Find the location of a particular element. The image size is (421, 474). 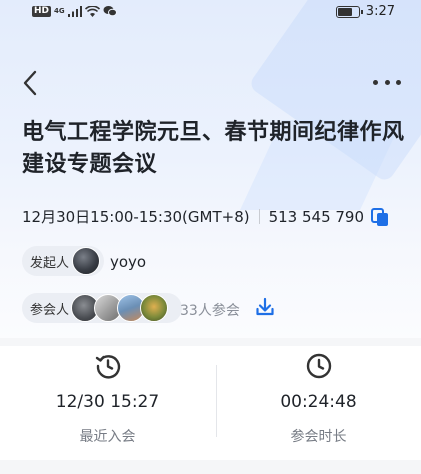

download-button is located at coordinates (265, 307).